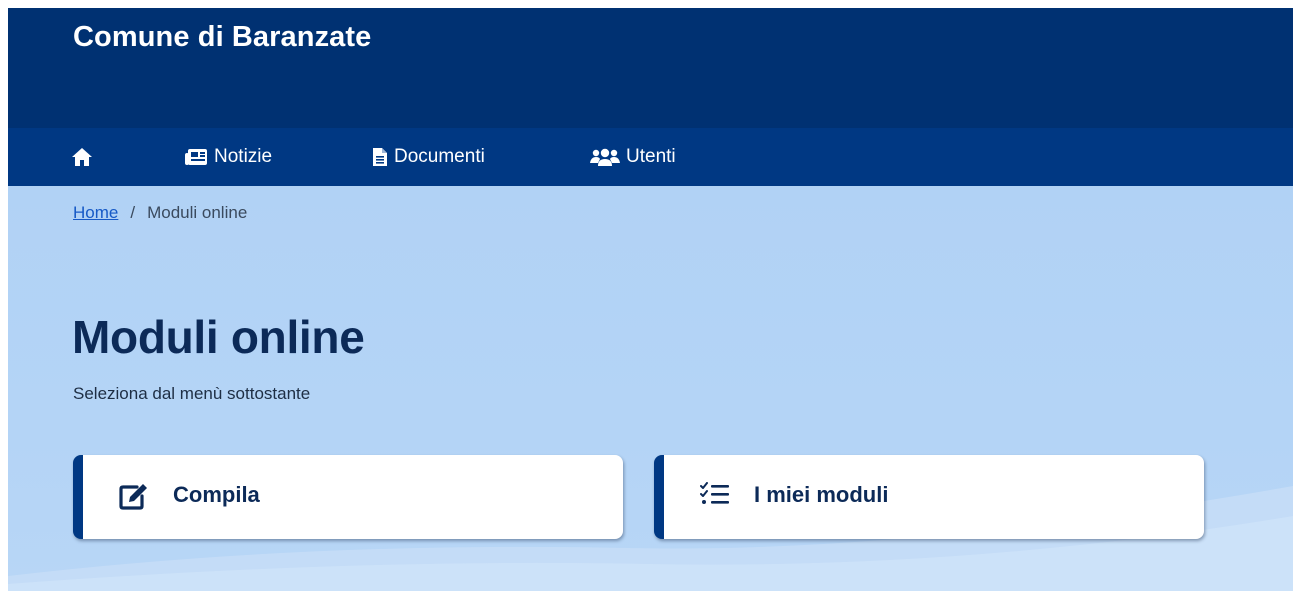  What do you see at coordinates (134, 498) in the screenshot?
I see `edit-icon` at bounding box center [134, 498].